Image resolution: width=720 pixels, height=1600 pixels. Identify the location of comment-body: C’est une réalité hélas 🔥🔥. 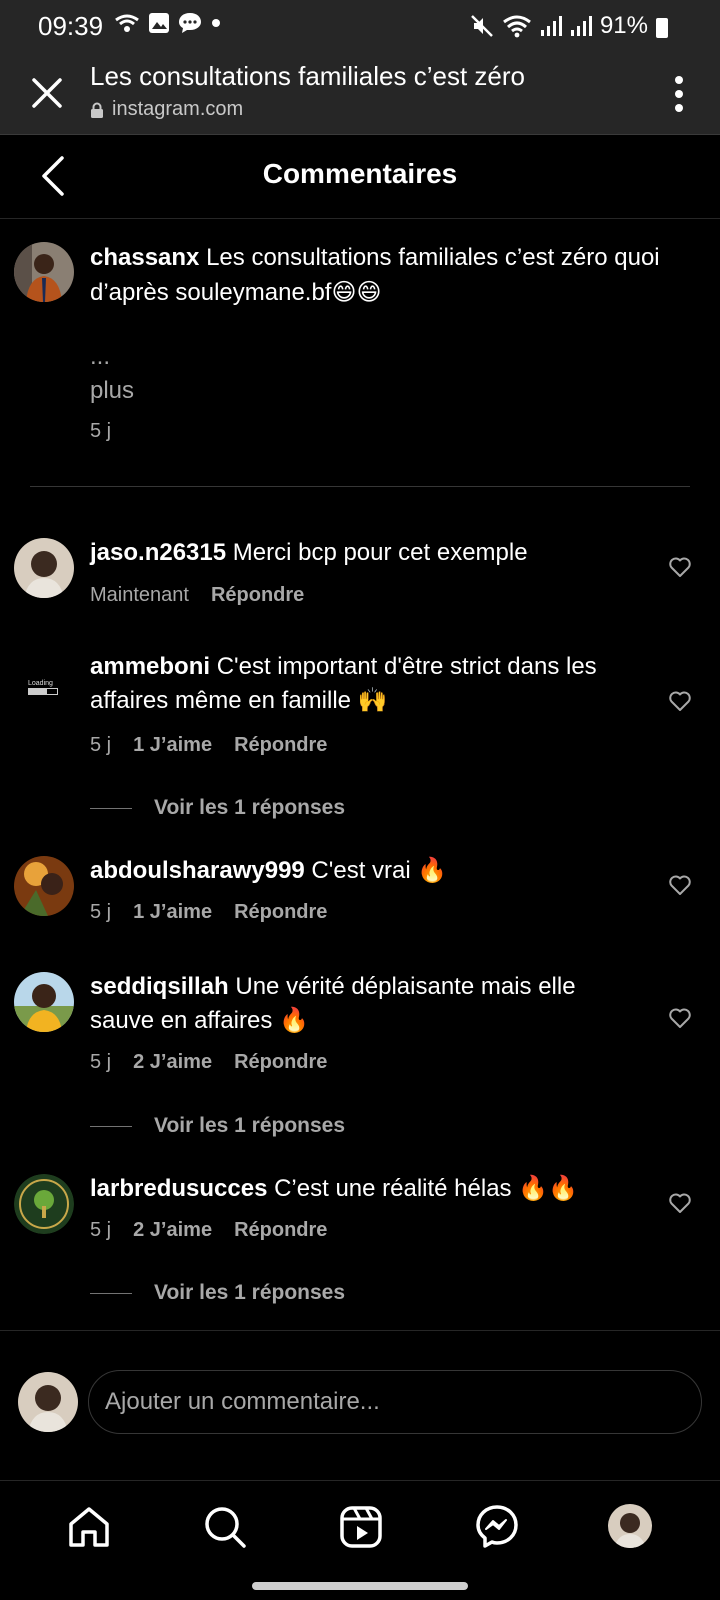
(422, 1188).